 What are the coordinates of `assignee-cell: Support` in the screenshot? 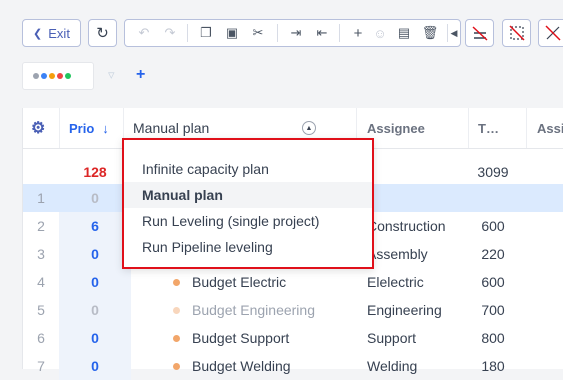 It's located at (392, 338).